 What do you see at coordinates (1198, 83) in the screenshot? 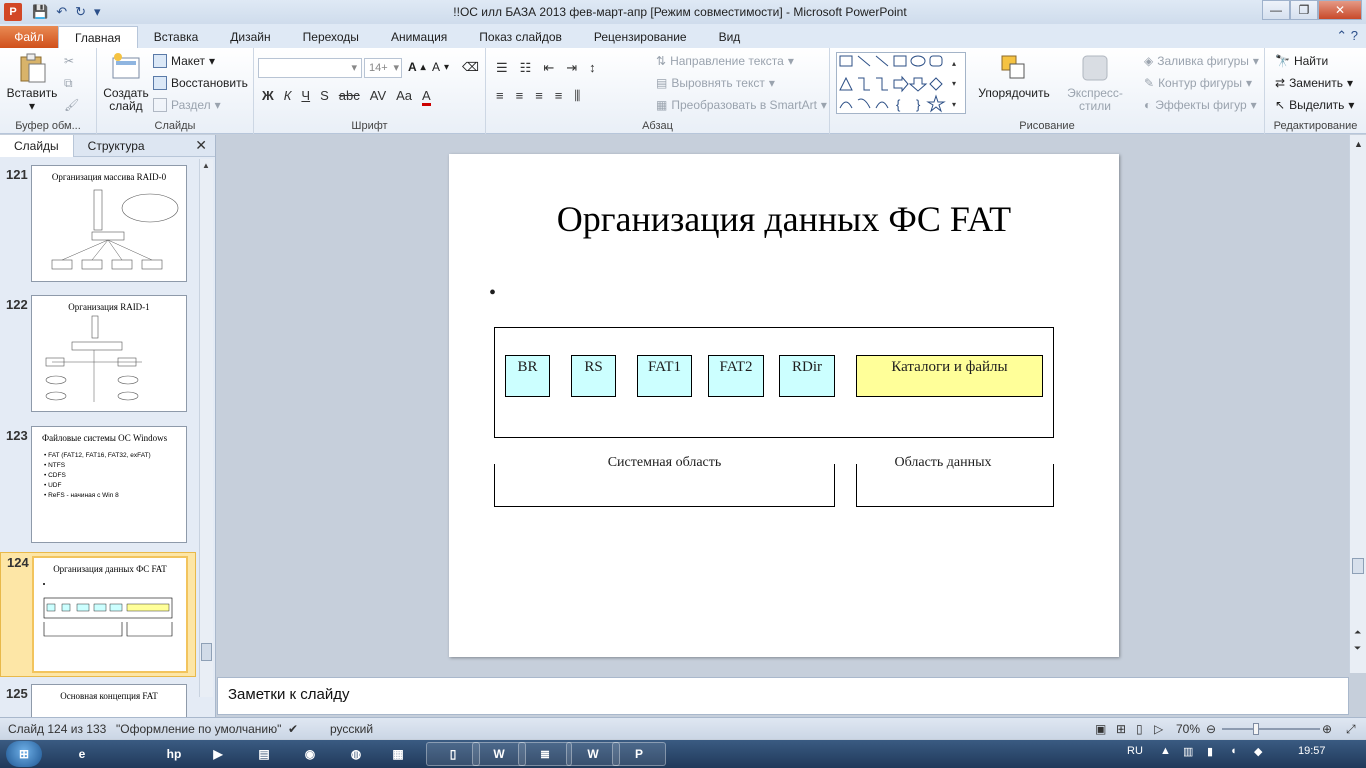
I see `shape-outline-button: ✎ Контур фигуры ▾` at bounding box center [1198, 83].